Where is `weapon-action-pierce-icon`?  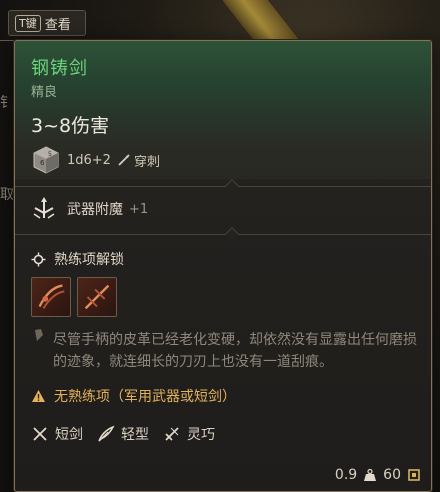 weapon-action-pierce-icon is located at coordinates (97, 297).